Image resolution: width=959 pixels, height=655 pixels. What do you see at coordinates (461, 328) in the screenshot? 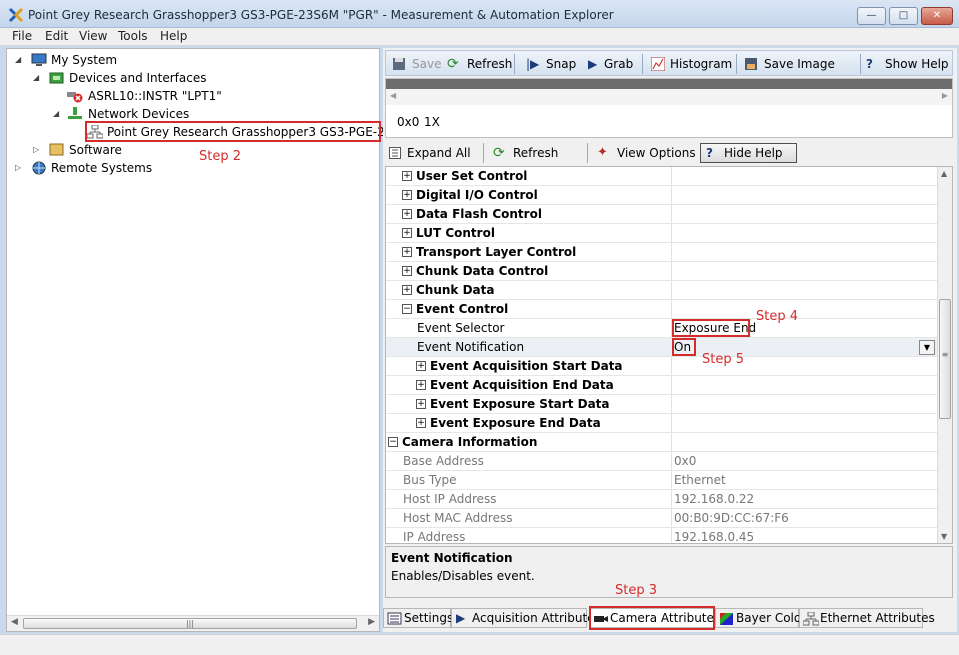
I see `attribute-name: Event Selector` at bounding box center [461, 328].